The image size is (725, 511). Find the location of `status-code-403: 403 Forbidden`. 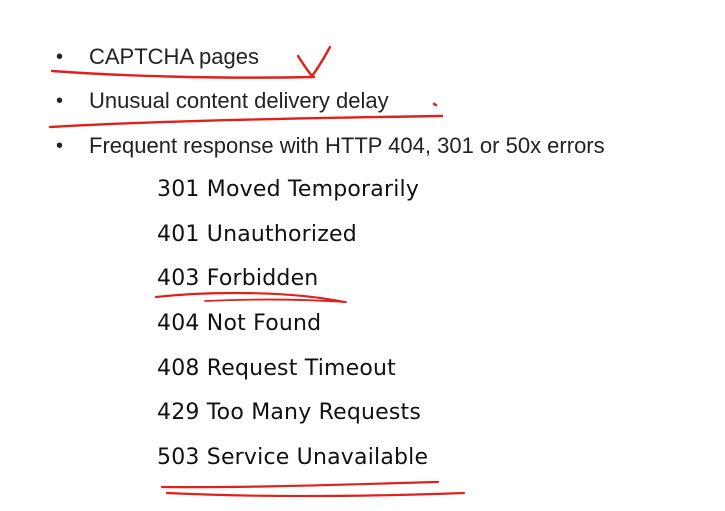

status-code-403: 403 Forbidden is located at coordinates (238, 278).